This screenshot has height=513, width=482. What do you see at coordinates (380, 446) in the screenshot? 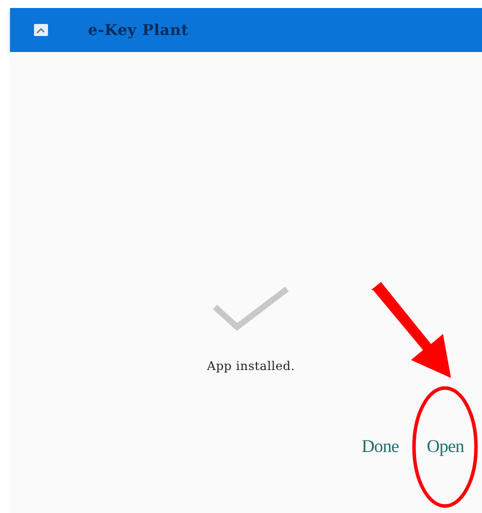
I see `dialog-button: Done` at bounding box center [380, 446].